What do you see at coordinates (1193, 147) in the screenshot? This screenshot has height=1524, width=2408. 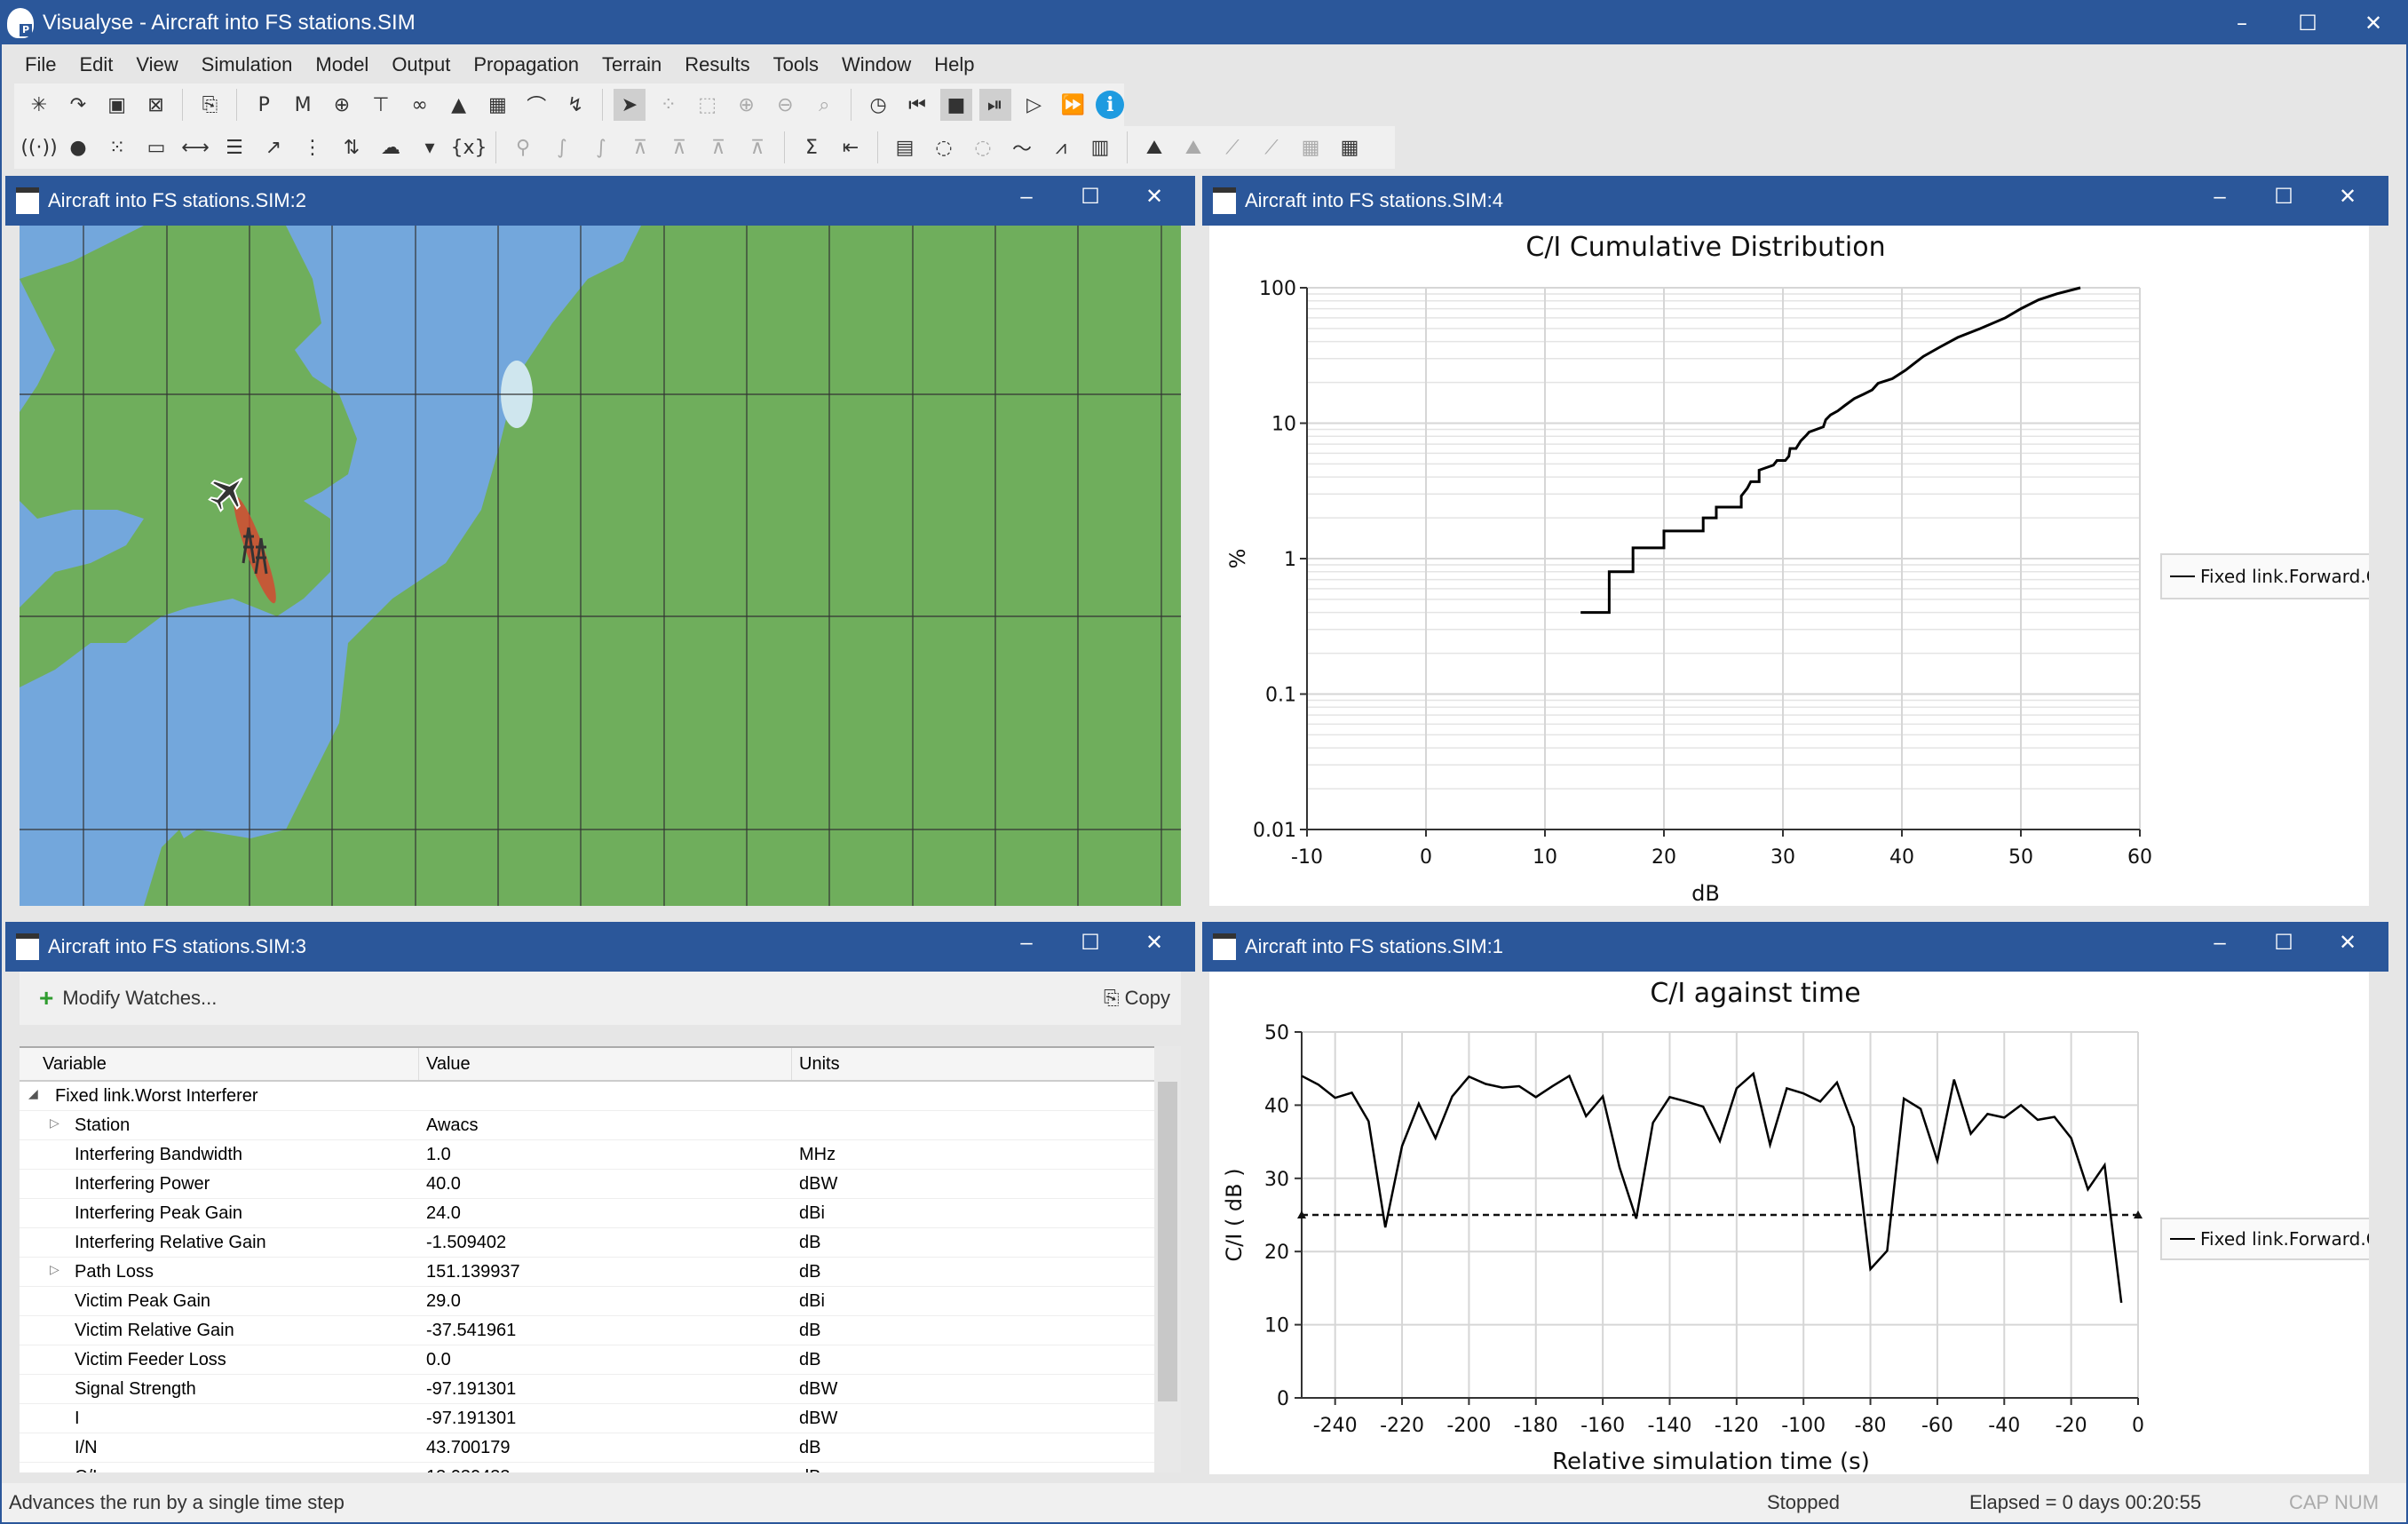 I see `terrain-add-icon: ⛰` at bounding box center [1193, 147].